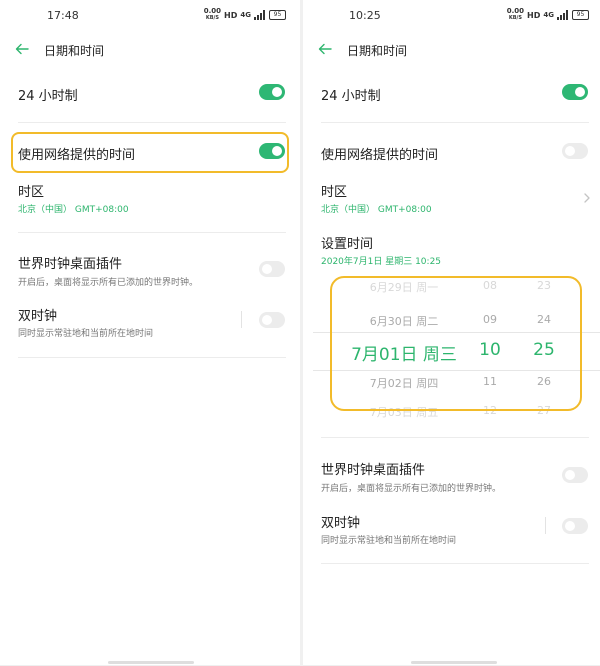 The width and height of the screenshot is (600, 666). Describe the element at coordinates (587, 198) in the screenshot. I see `chevron-right-icon` at that location.